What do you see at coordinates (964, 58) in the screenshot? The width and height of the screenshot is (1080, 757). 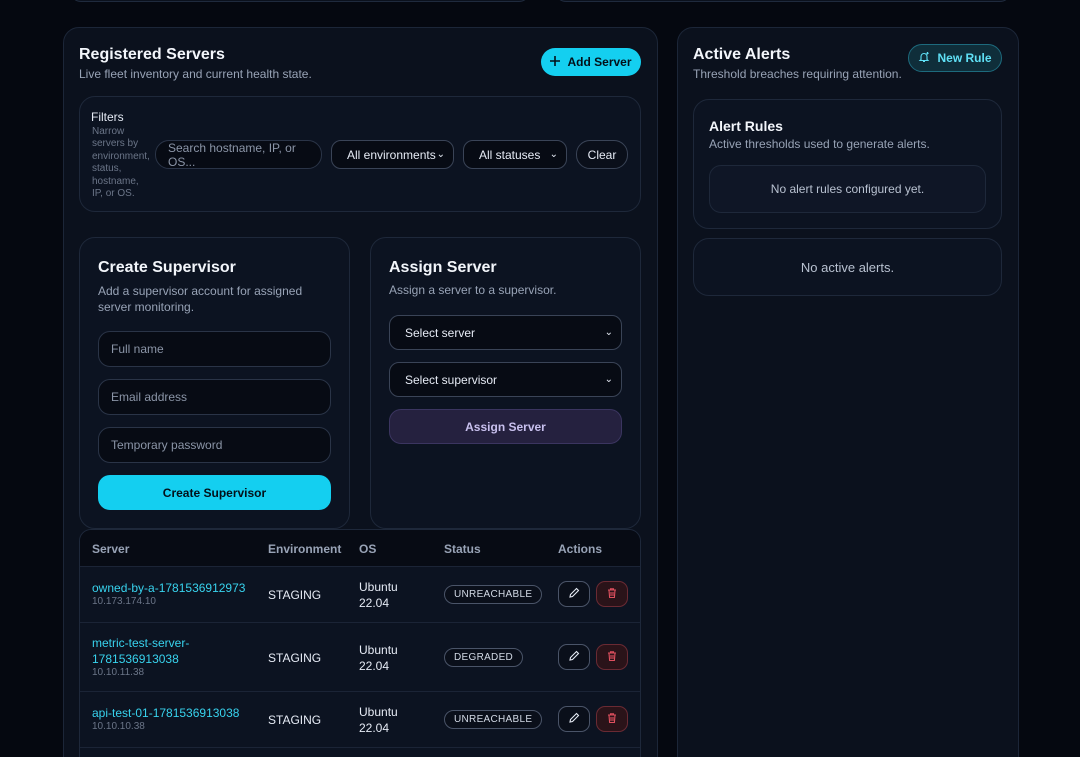 I see `new-rule-label: New Rule` at bounding box center [964, 58].